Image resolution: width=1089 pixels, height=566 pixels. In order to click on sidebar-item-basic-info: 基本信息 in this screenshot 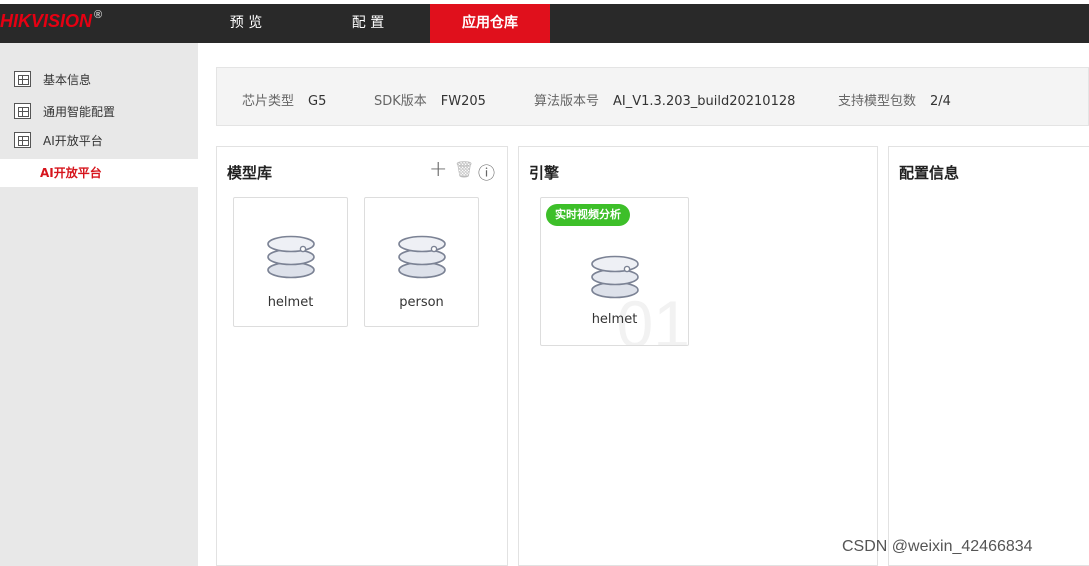, I will do `click(52, 79)`.